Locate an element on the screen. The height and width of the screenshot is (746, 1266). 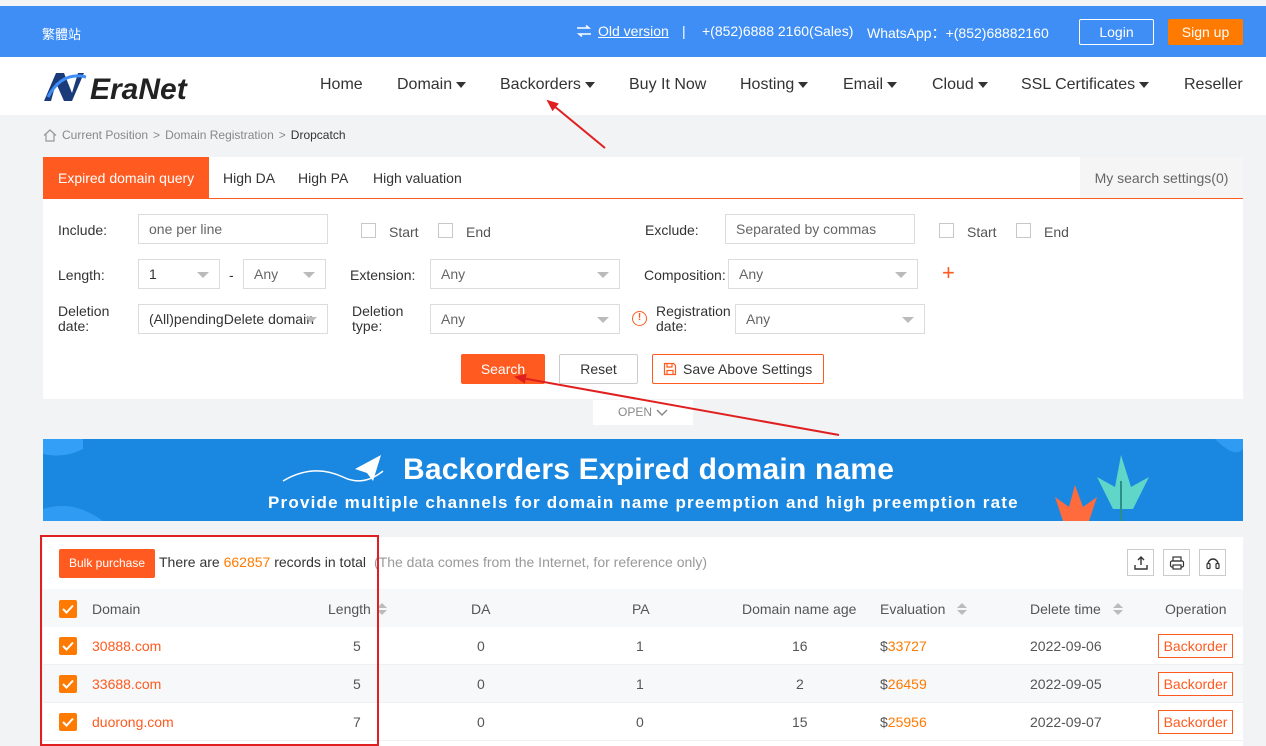
nav-backorders: Backorders is located at coordinates (547, 85).